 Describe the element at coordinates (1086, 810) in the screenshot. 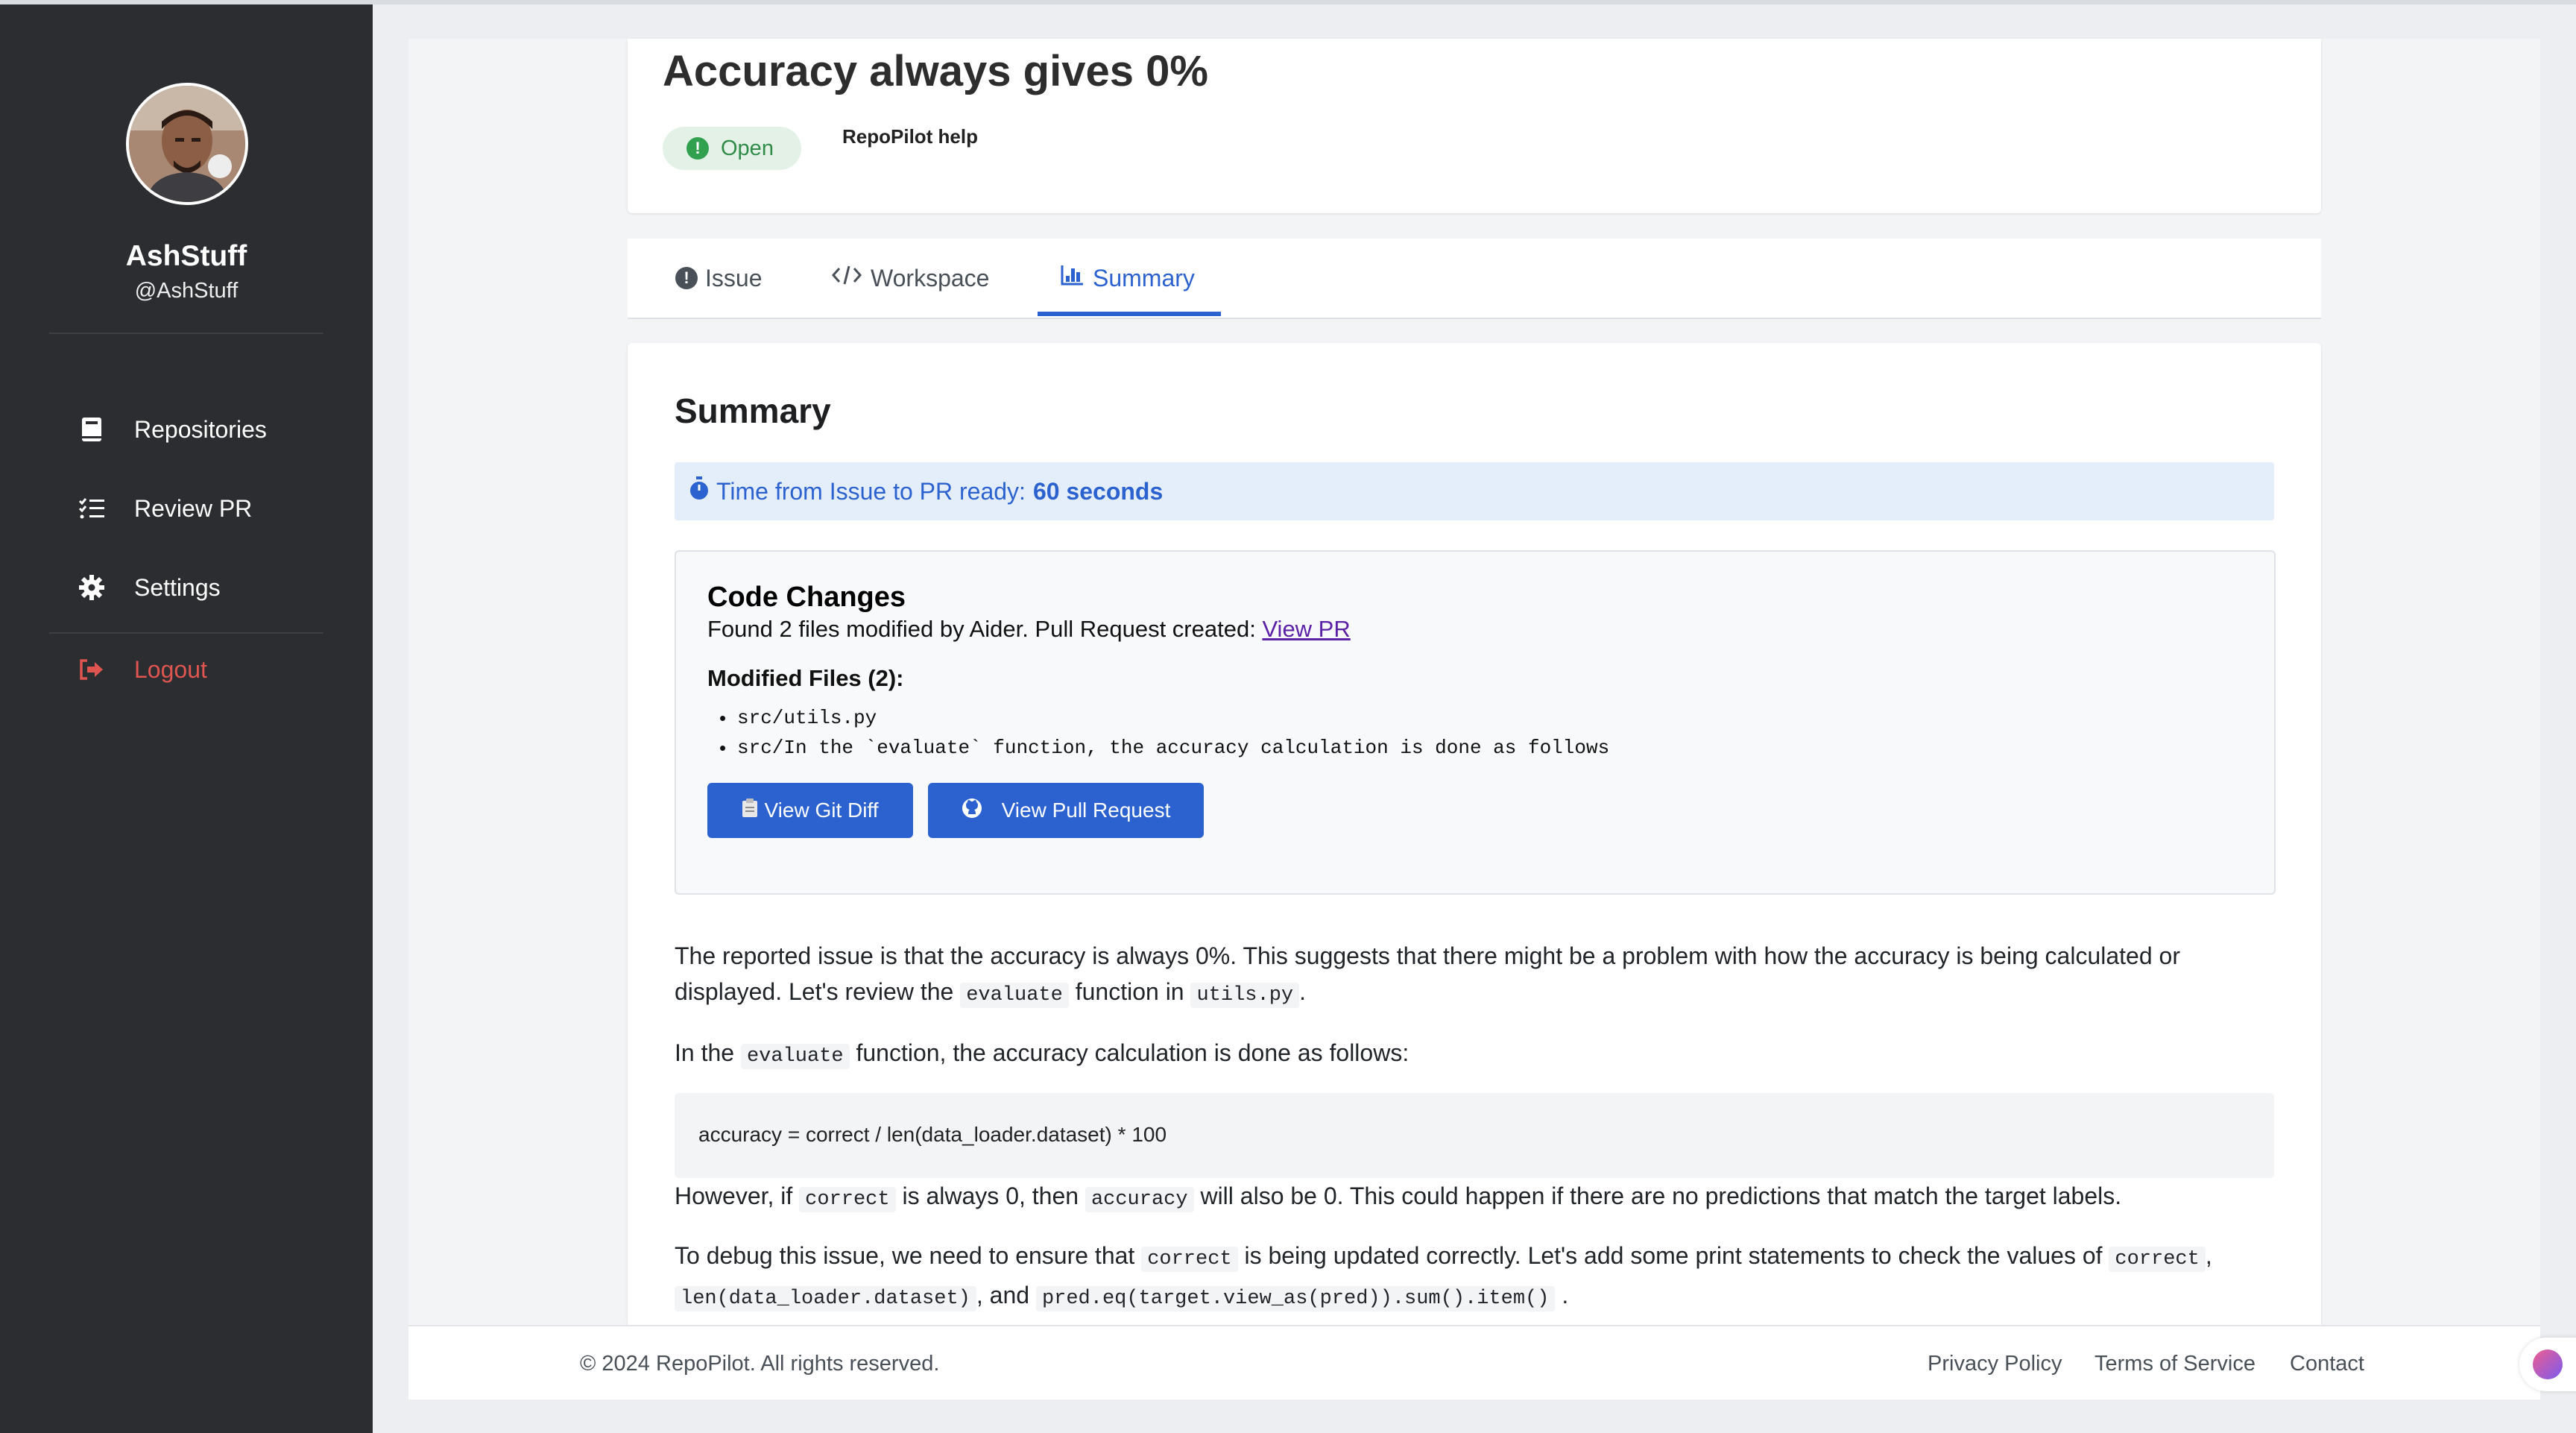

I see `button-label: View Pull Request` at that location.